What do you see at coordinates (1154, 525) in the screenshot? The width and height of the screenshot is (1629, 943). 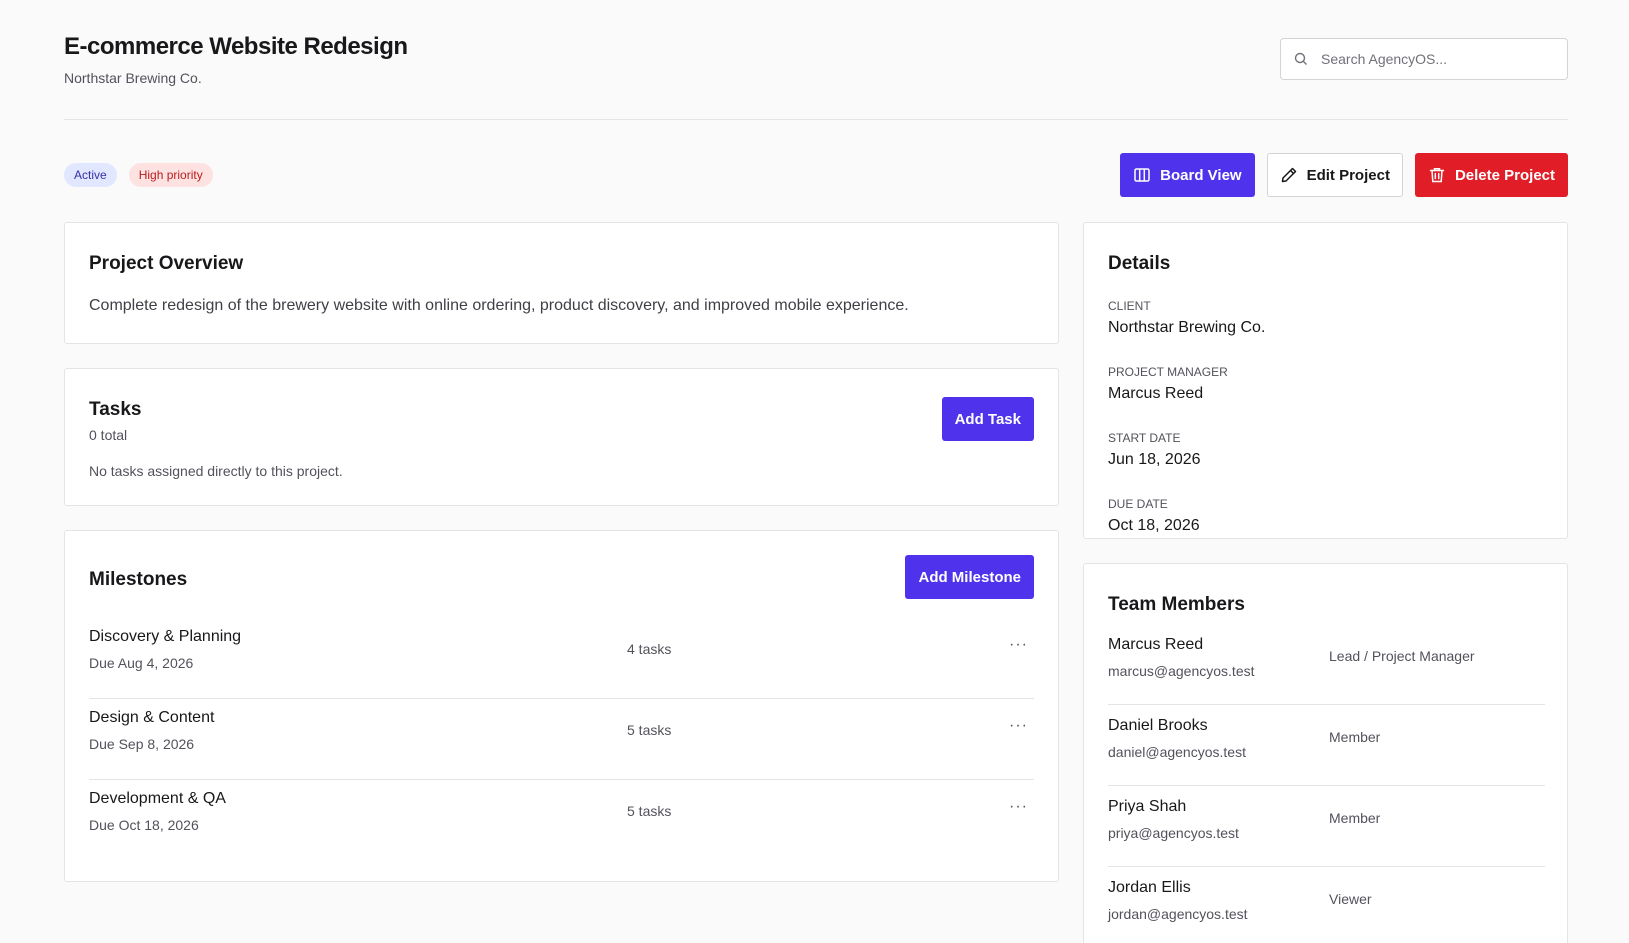 I see `detail-value: Oct 18, 2026` at bounding box center [1154, 525].